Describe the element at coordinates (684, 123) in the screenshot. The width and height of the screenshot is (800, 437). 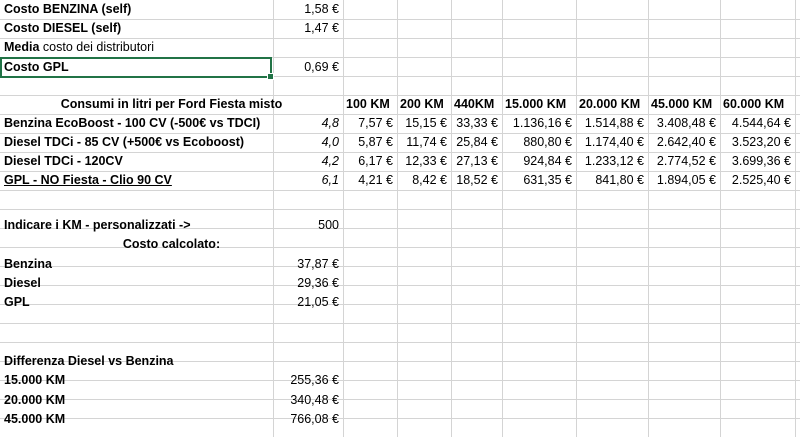
I see `cost-cell: 3.408,48 €` at that location.